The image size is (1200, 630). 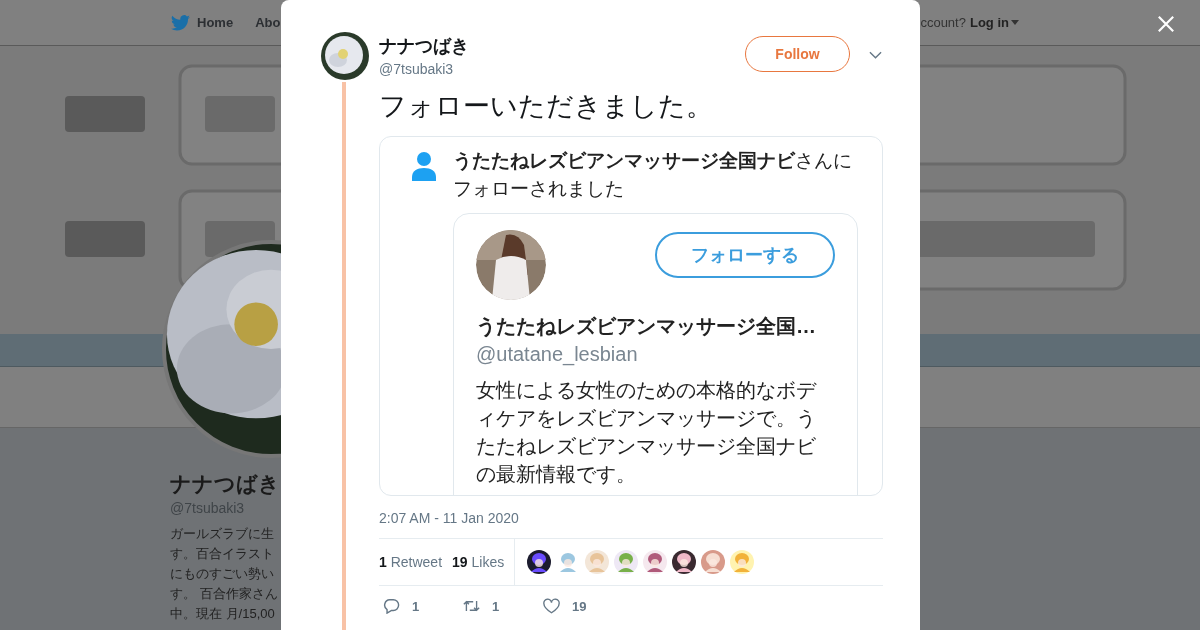 I want to click on bio-line: にものすごい勢い, so click(x=222, y=574).